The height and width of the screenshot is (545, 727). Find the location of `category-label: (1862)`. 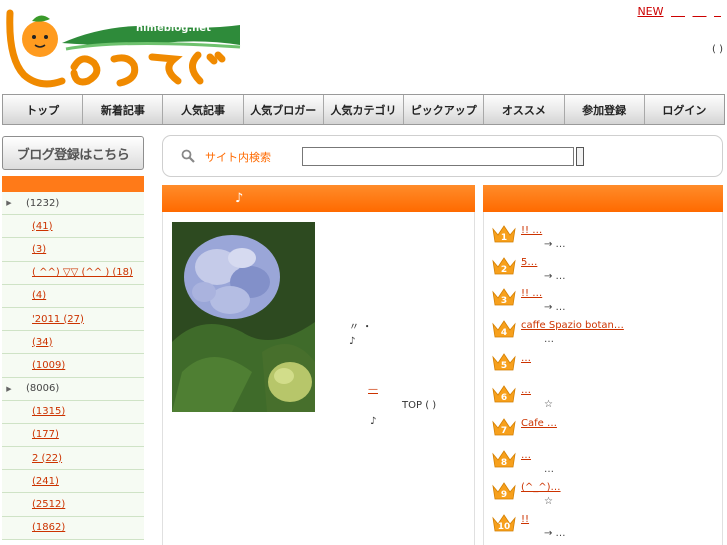

category-label: (1862) is located at coordinates (49, 528).